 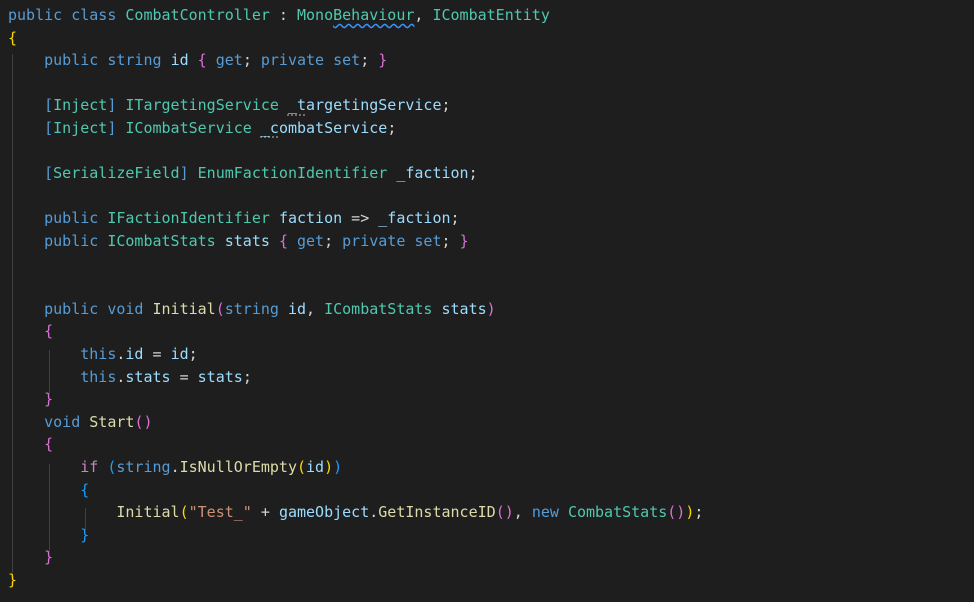 What do you see at coordinates (202, 105) in the screenshot?
I see `code-token: ITargetingService` at bounding box center [202, 105].